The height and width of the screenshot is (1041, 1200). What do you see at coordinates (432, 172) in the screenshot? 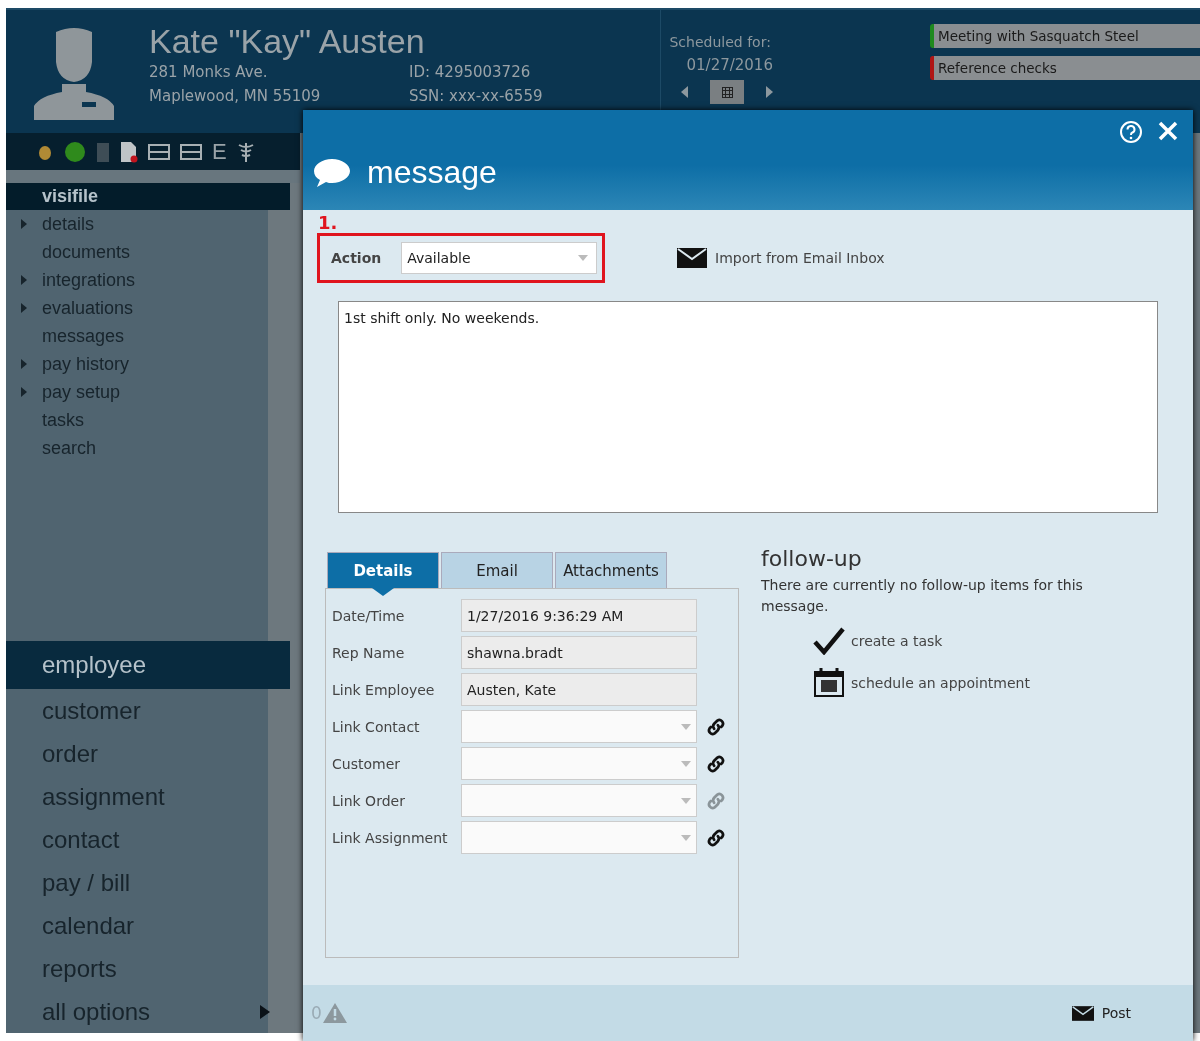
I see `dialog-title: message` at bounding box center [432, 172].